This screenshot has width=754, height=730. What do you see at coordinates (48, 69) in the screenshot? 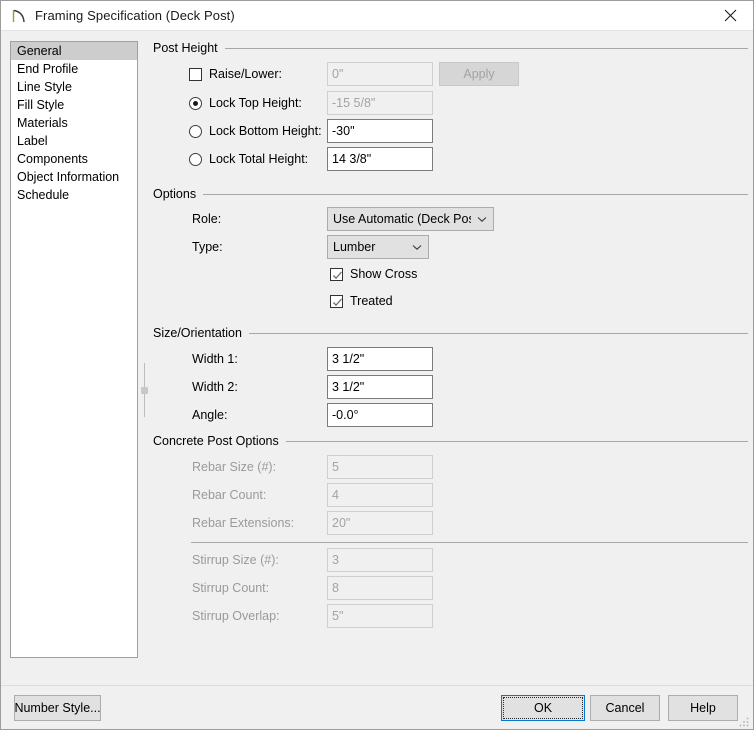
I see `sidebar-item-label: End Profile` at bounding box center [48, 69].